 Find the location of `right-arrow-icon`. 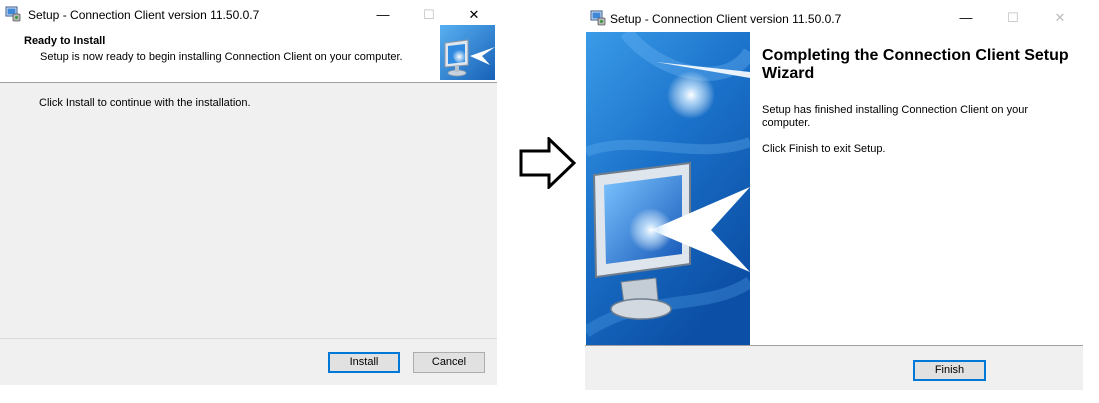

right-arrow-icon is located at coordinates (548, 163).